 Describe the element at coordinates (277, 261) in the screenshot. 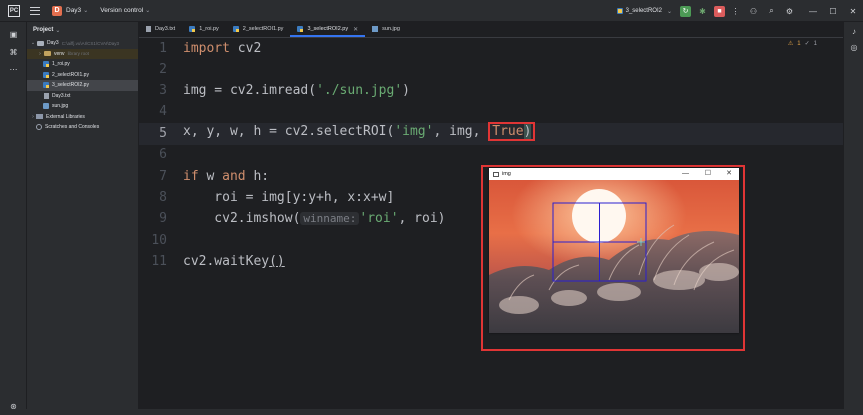

I see `code-text: ()` at that location.